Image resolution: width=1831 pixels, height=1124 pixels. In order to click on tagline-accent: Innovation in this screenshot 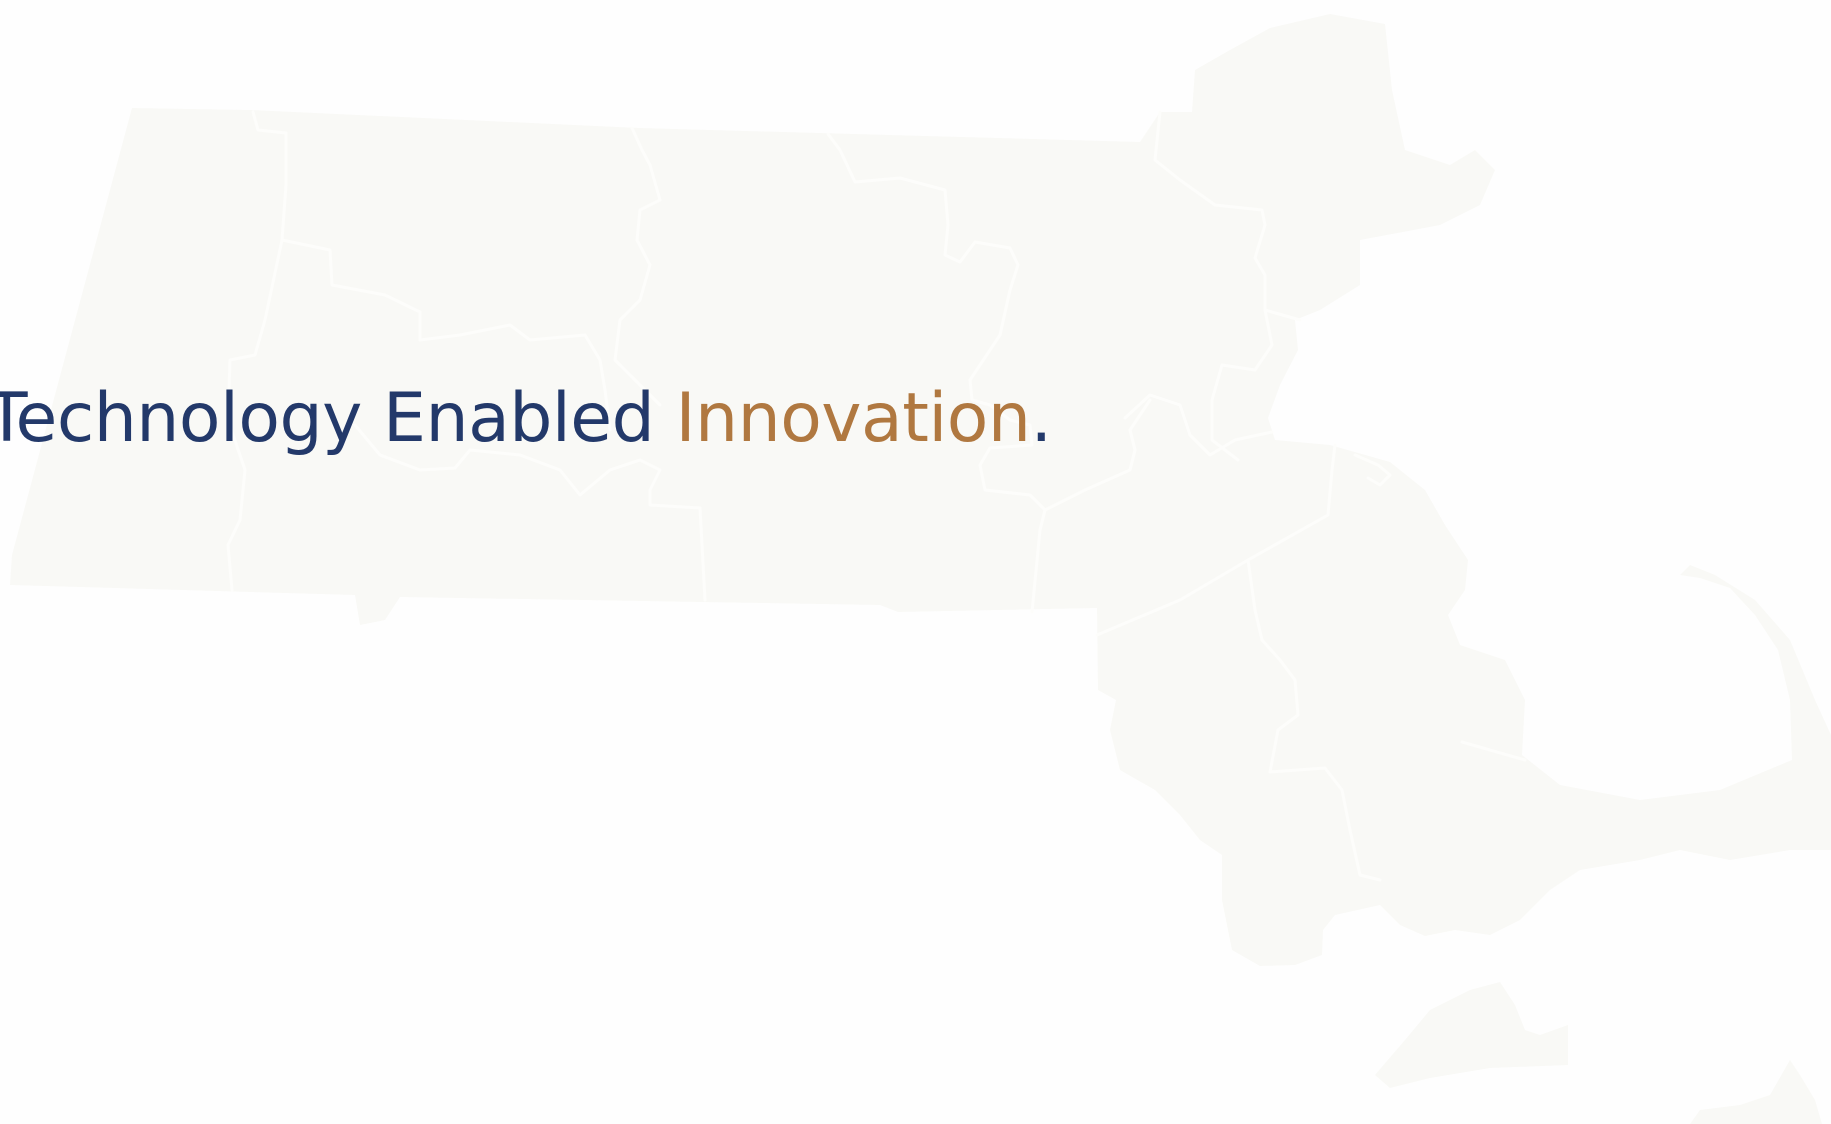, I will do `click(853, 418)`.